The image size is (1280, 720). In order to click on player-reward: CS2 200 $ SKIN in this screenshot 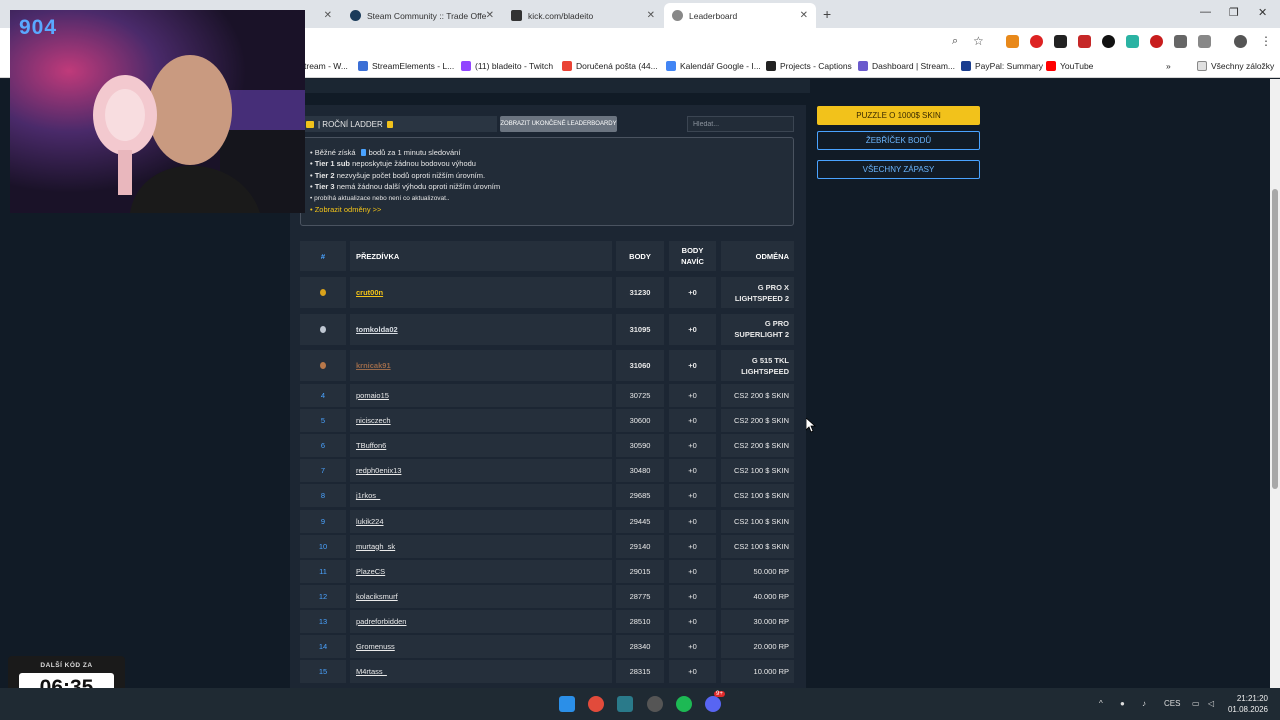, I will do `click(757, 395)`.